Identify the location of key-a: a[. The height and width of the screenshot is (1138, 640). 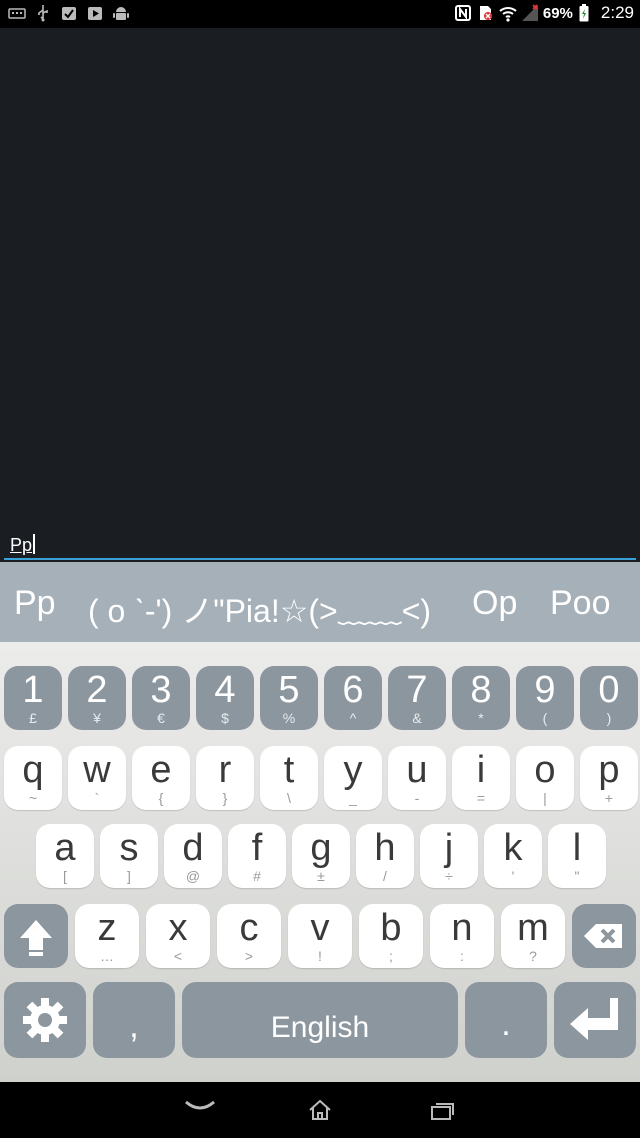
(65, 856).